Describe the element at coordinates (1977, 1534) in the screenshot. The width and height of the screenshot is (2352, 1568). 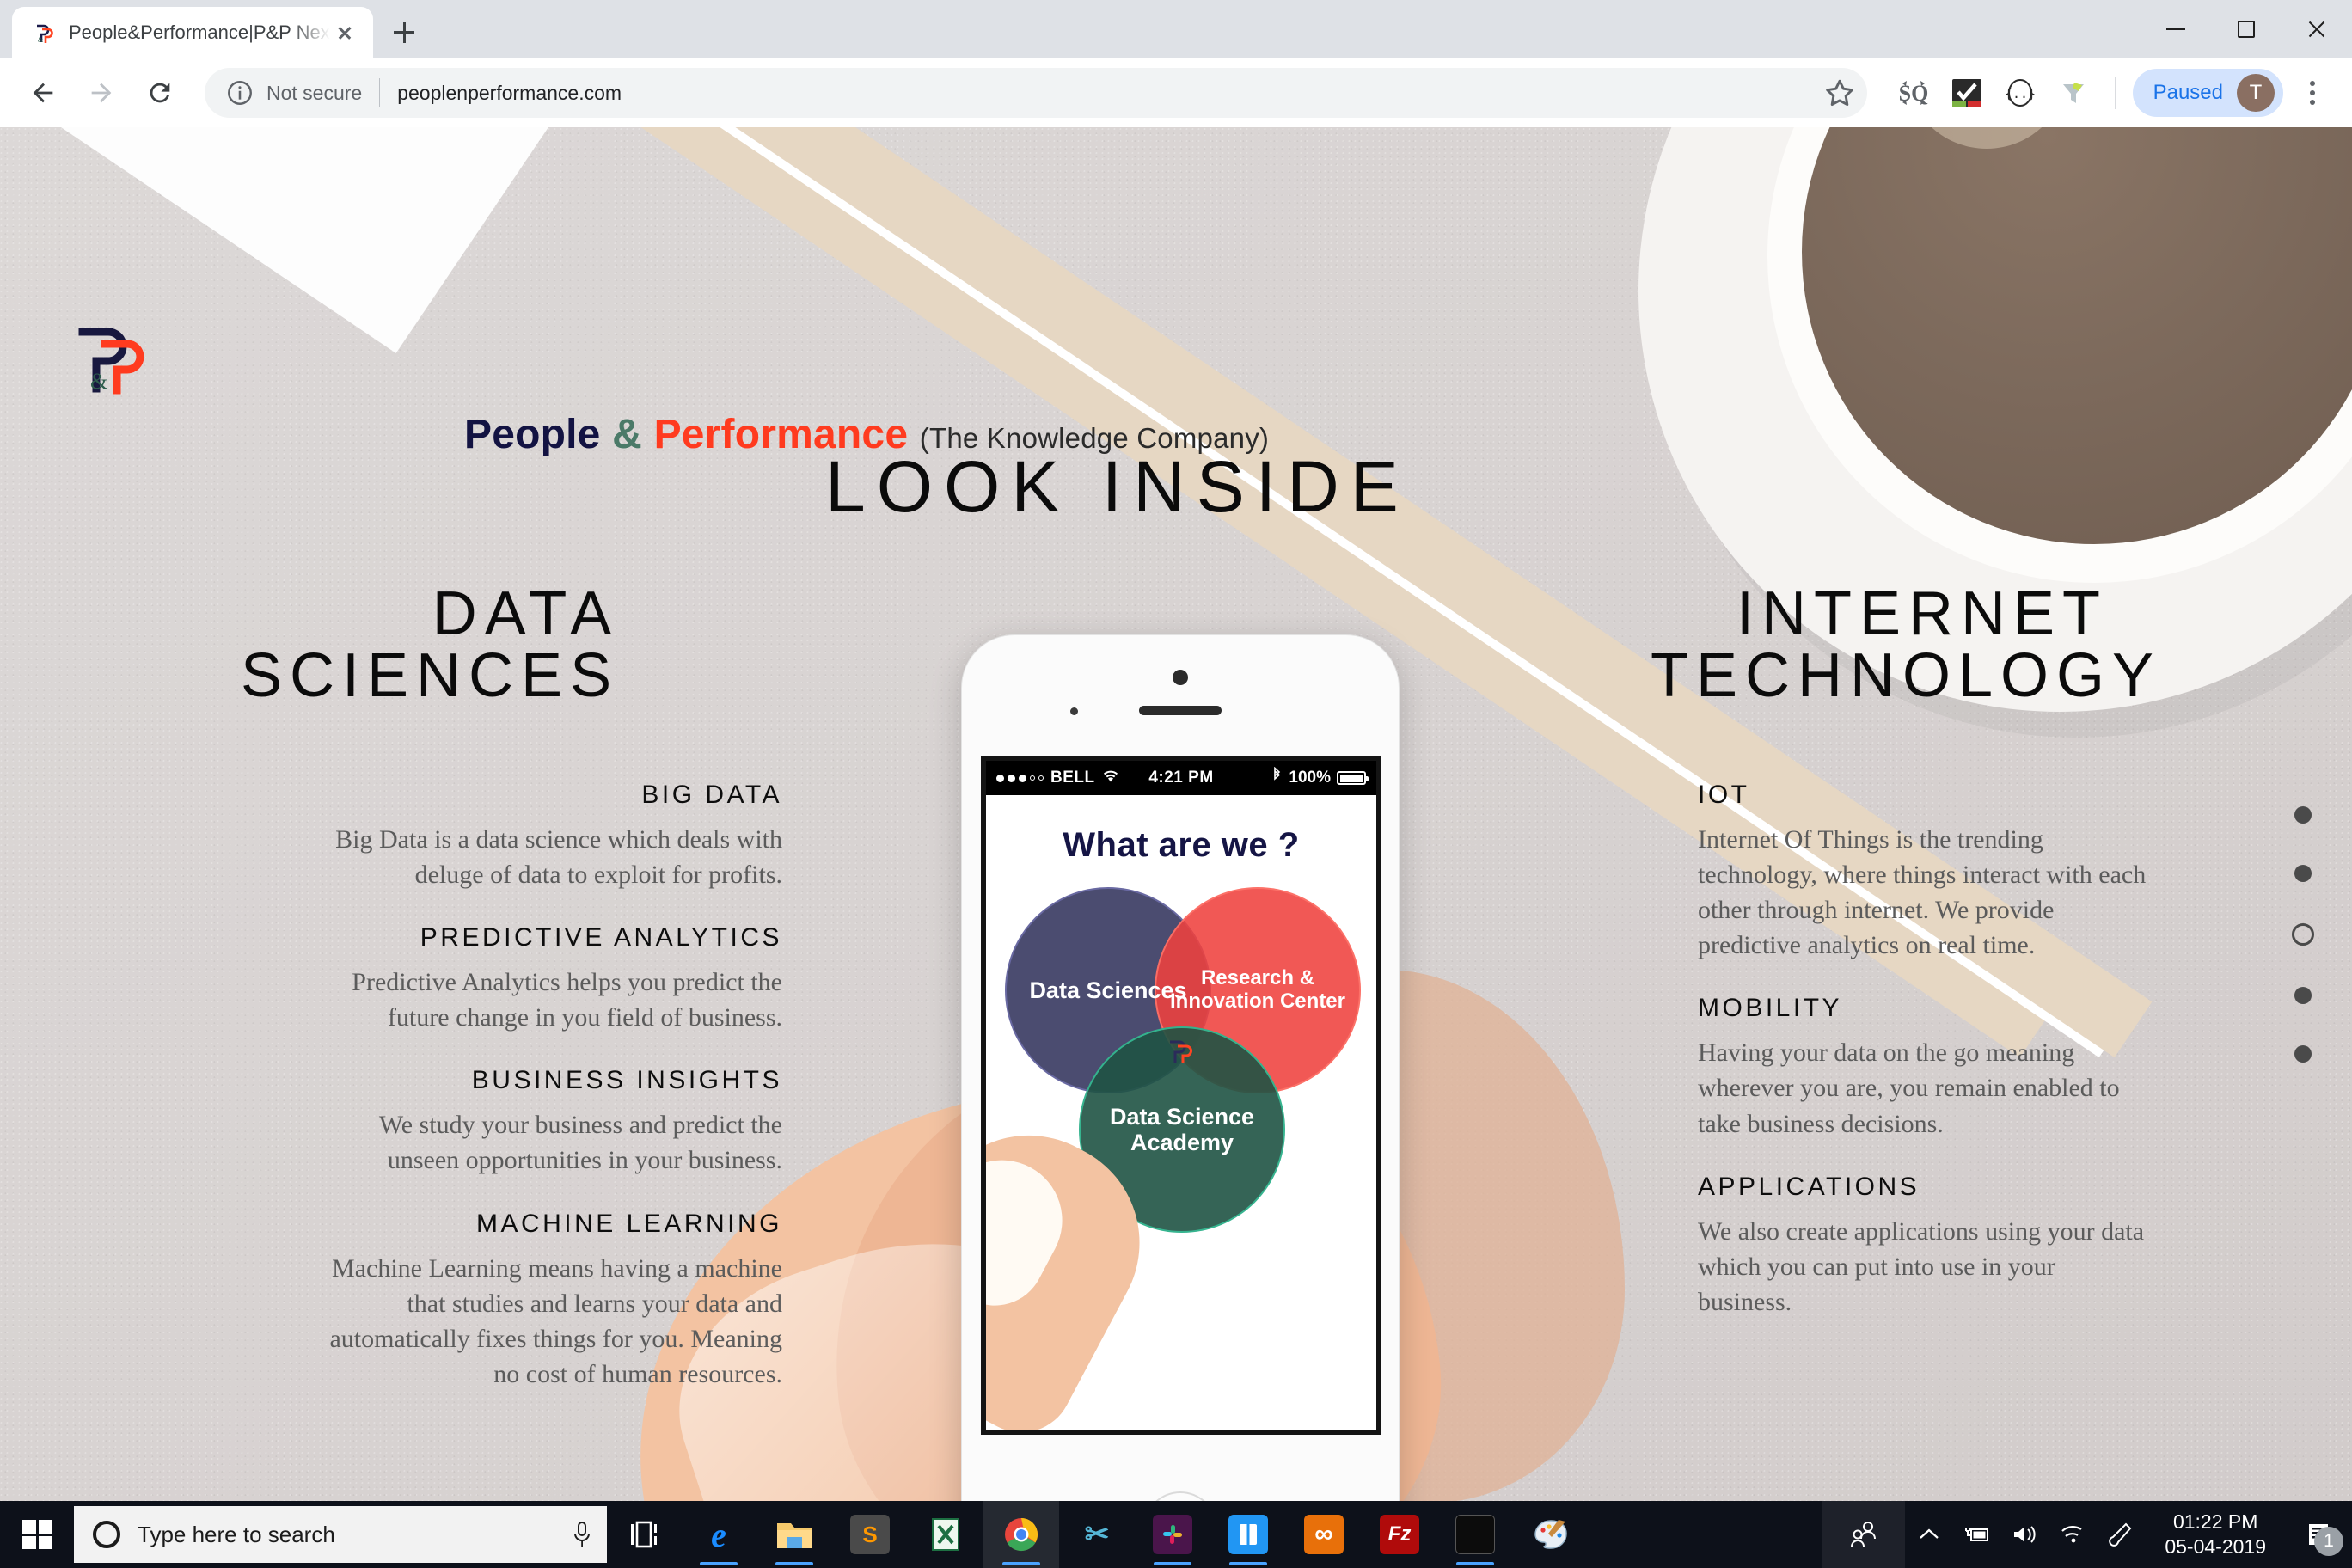
I see `tray-battery-icon` at that location.